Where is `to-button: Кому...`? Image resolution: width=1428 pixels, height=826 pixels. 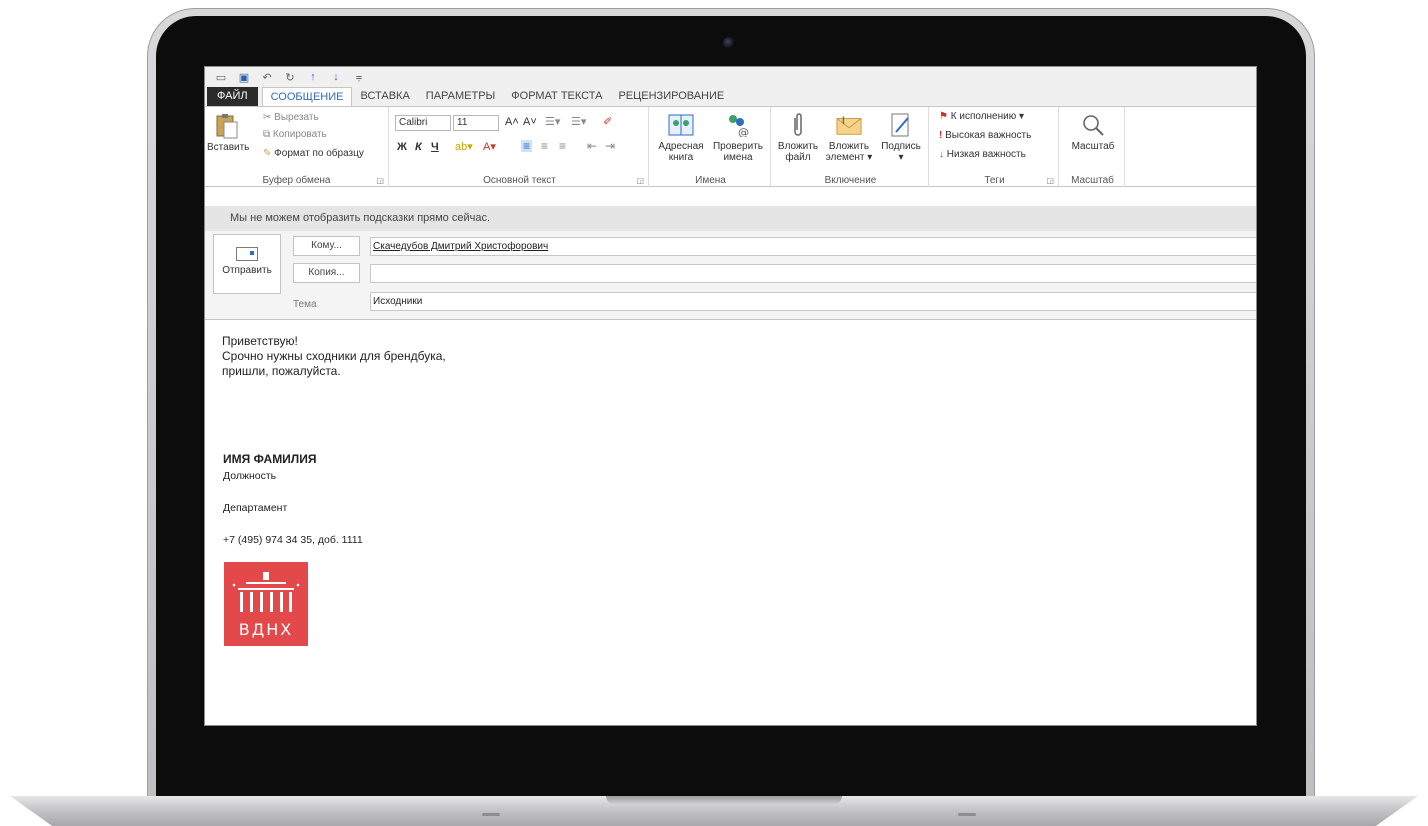
to-button: Кому... is located at coordinates (326, 246).